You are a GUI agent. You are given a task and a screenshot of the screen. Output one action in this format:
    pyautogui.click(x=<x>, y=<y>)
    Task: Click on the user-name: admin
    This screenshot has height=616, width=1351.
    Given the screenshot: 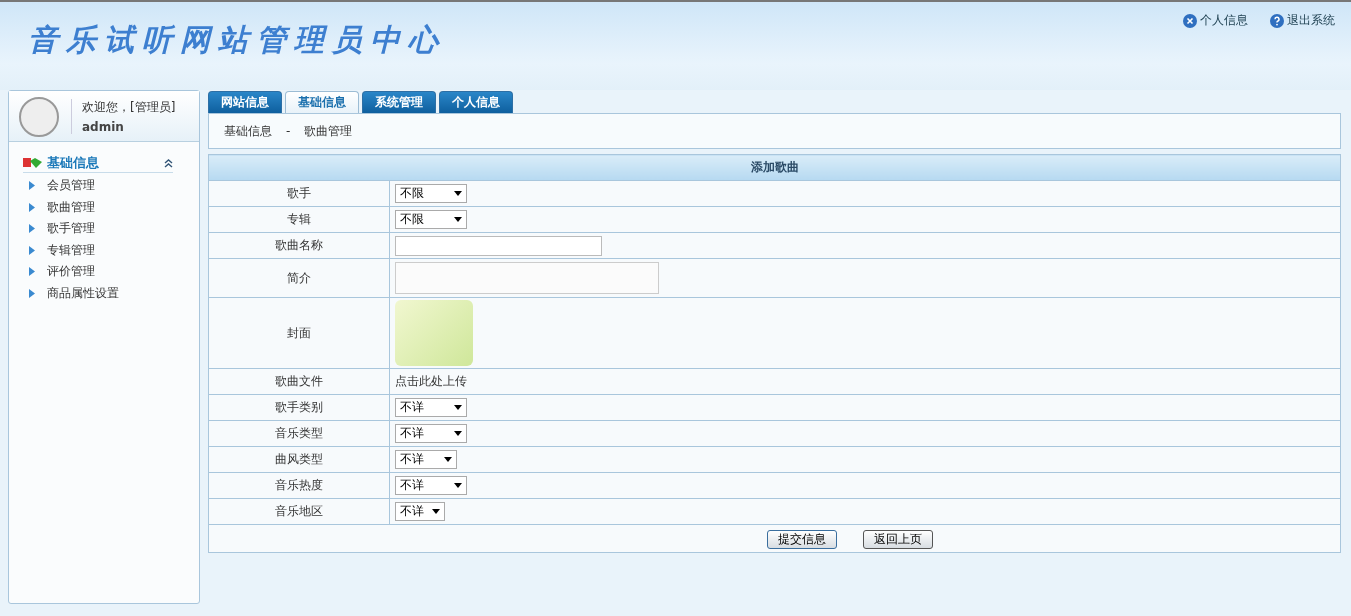 What is the action you would take?
    pyautogui.click(x=103, y=126)
    